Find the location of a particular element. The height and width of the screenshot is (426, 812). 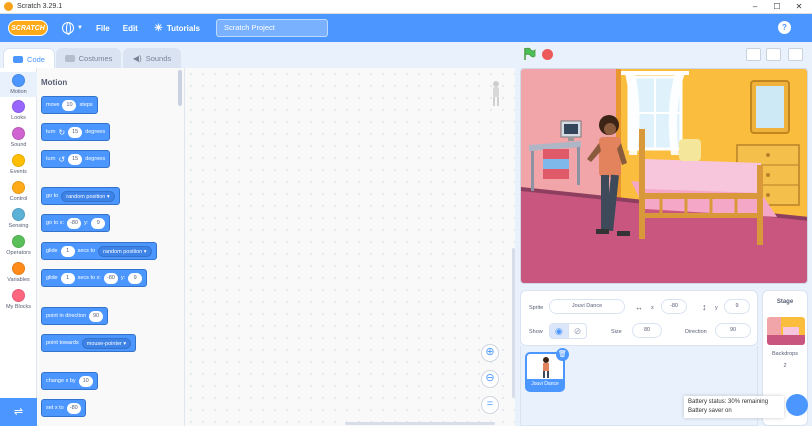

category-events: Events is located at coordinates (18, 164).